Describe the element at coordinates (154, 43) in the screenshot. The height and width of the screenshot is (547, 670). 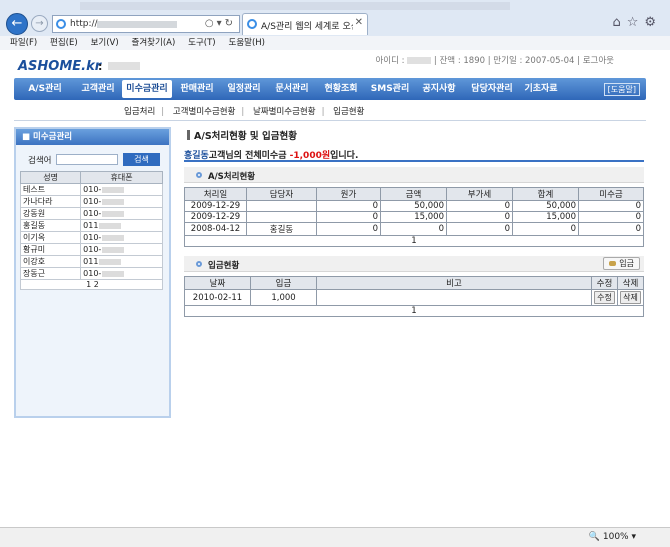
I see `menu-favorites: 즐겨찾기(A)` at that location.